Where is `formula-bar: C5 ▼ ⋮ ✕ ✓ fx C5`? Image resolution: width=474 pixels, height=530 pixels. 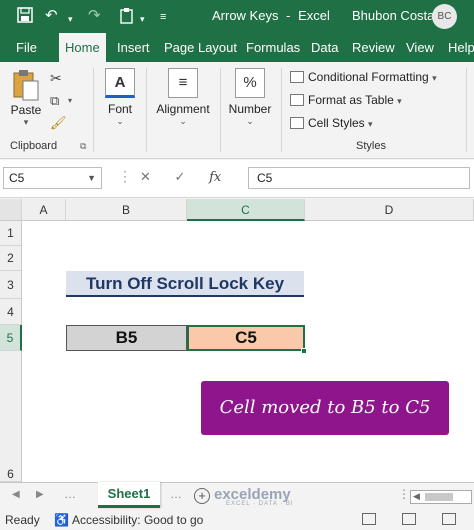 formula-bar: C5 ▼ ⋮ ✕ ✓ fx C5 is located at coordinates (237, 179).